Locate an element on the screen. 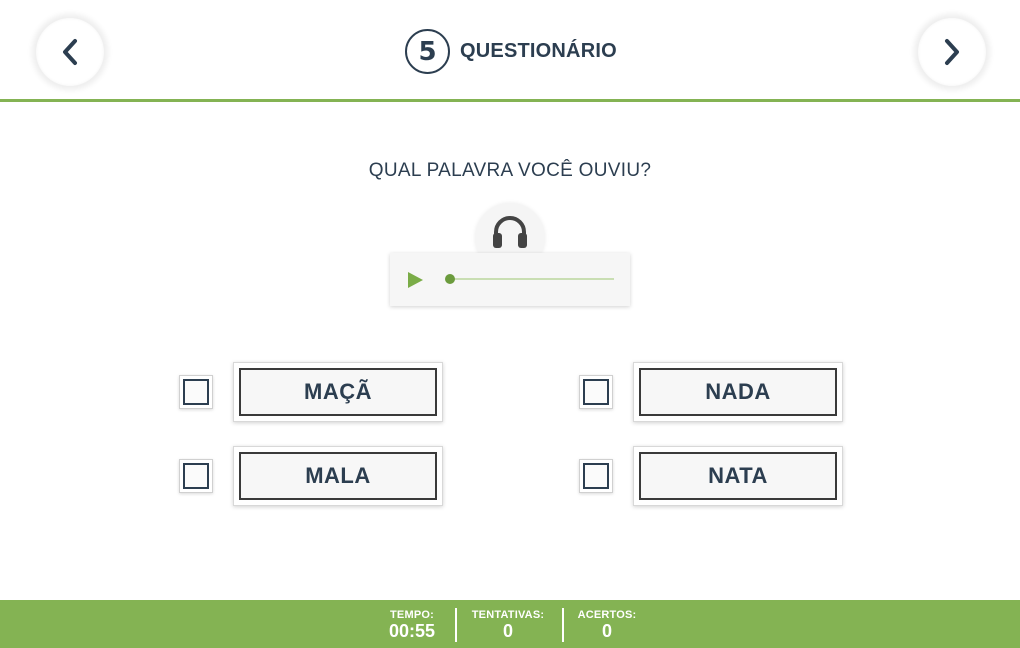 This screenshot has height=648, width=1020. option-button-nada: NADA is located at coordinates (738, 392).